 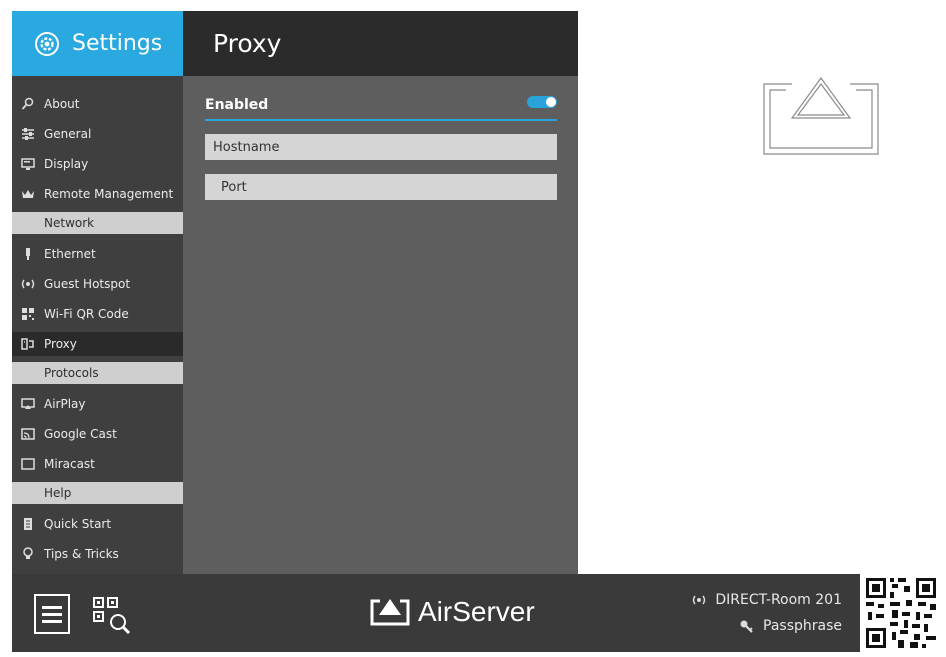 I want to click on sliders-icon, so click(x=28, y=134).